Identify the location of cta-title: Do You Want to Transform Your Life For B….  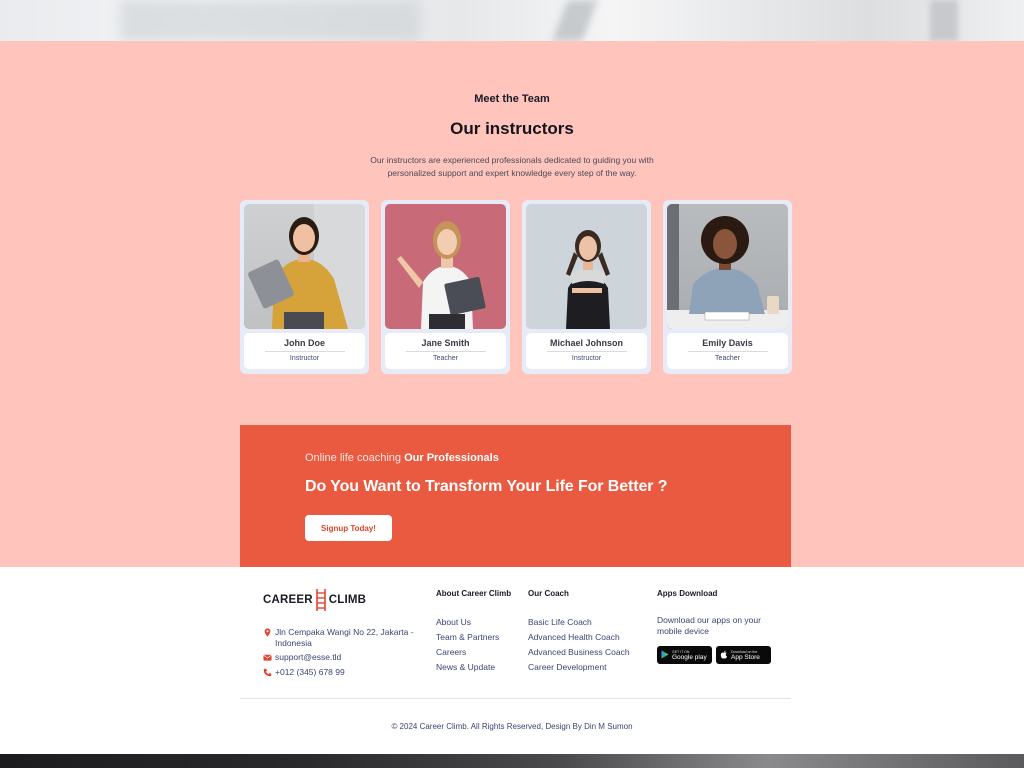
(486, 486).